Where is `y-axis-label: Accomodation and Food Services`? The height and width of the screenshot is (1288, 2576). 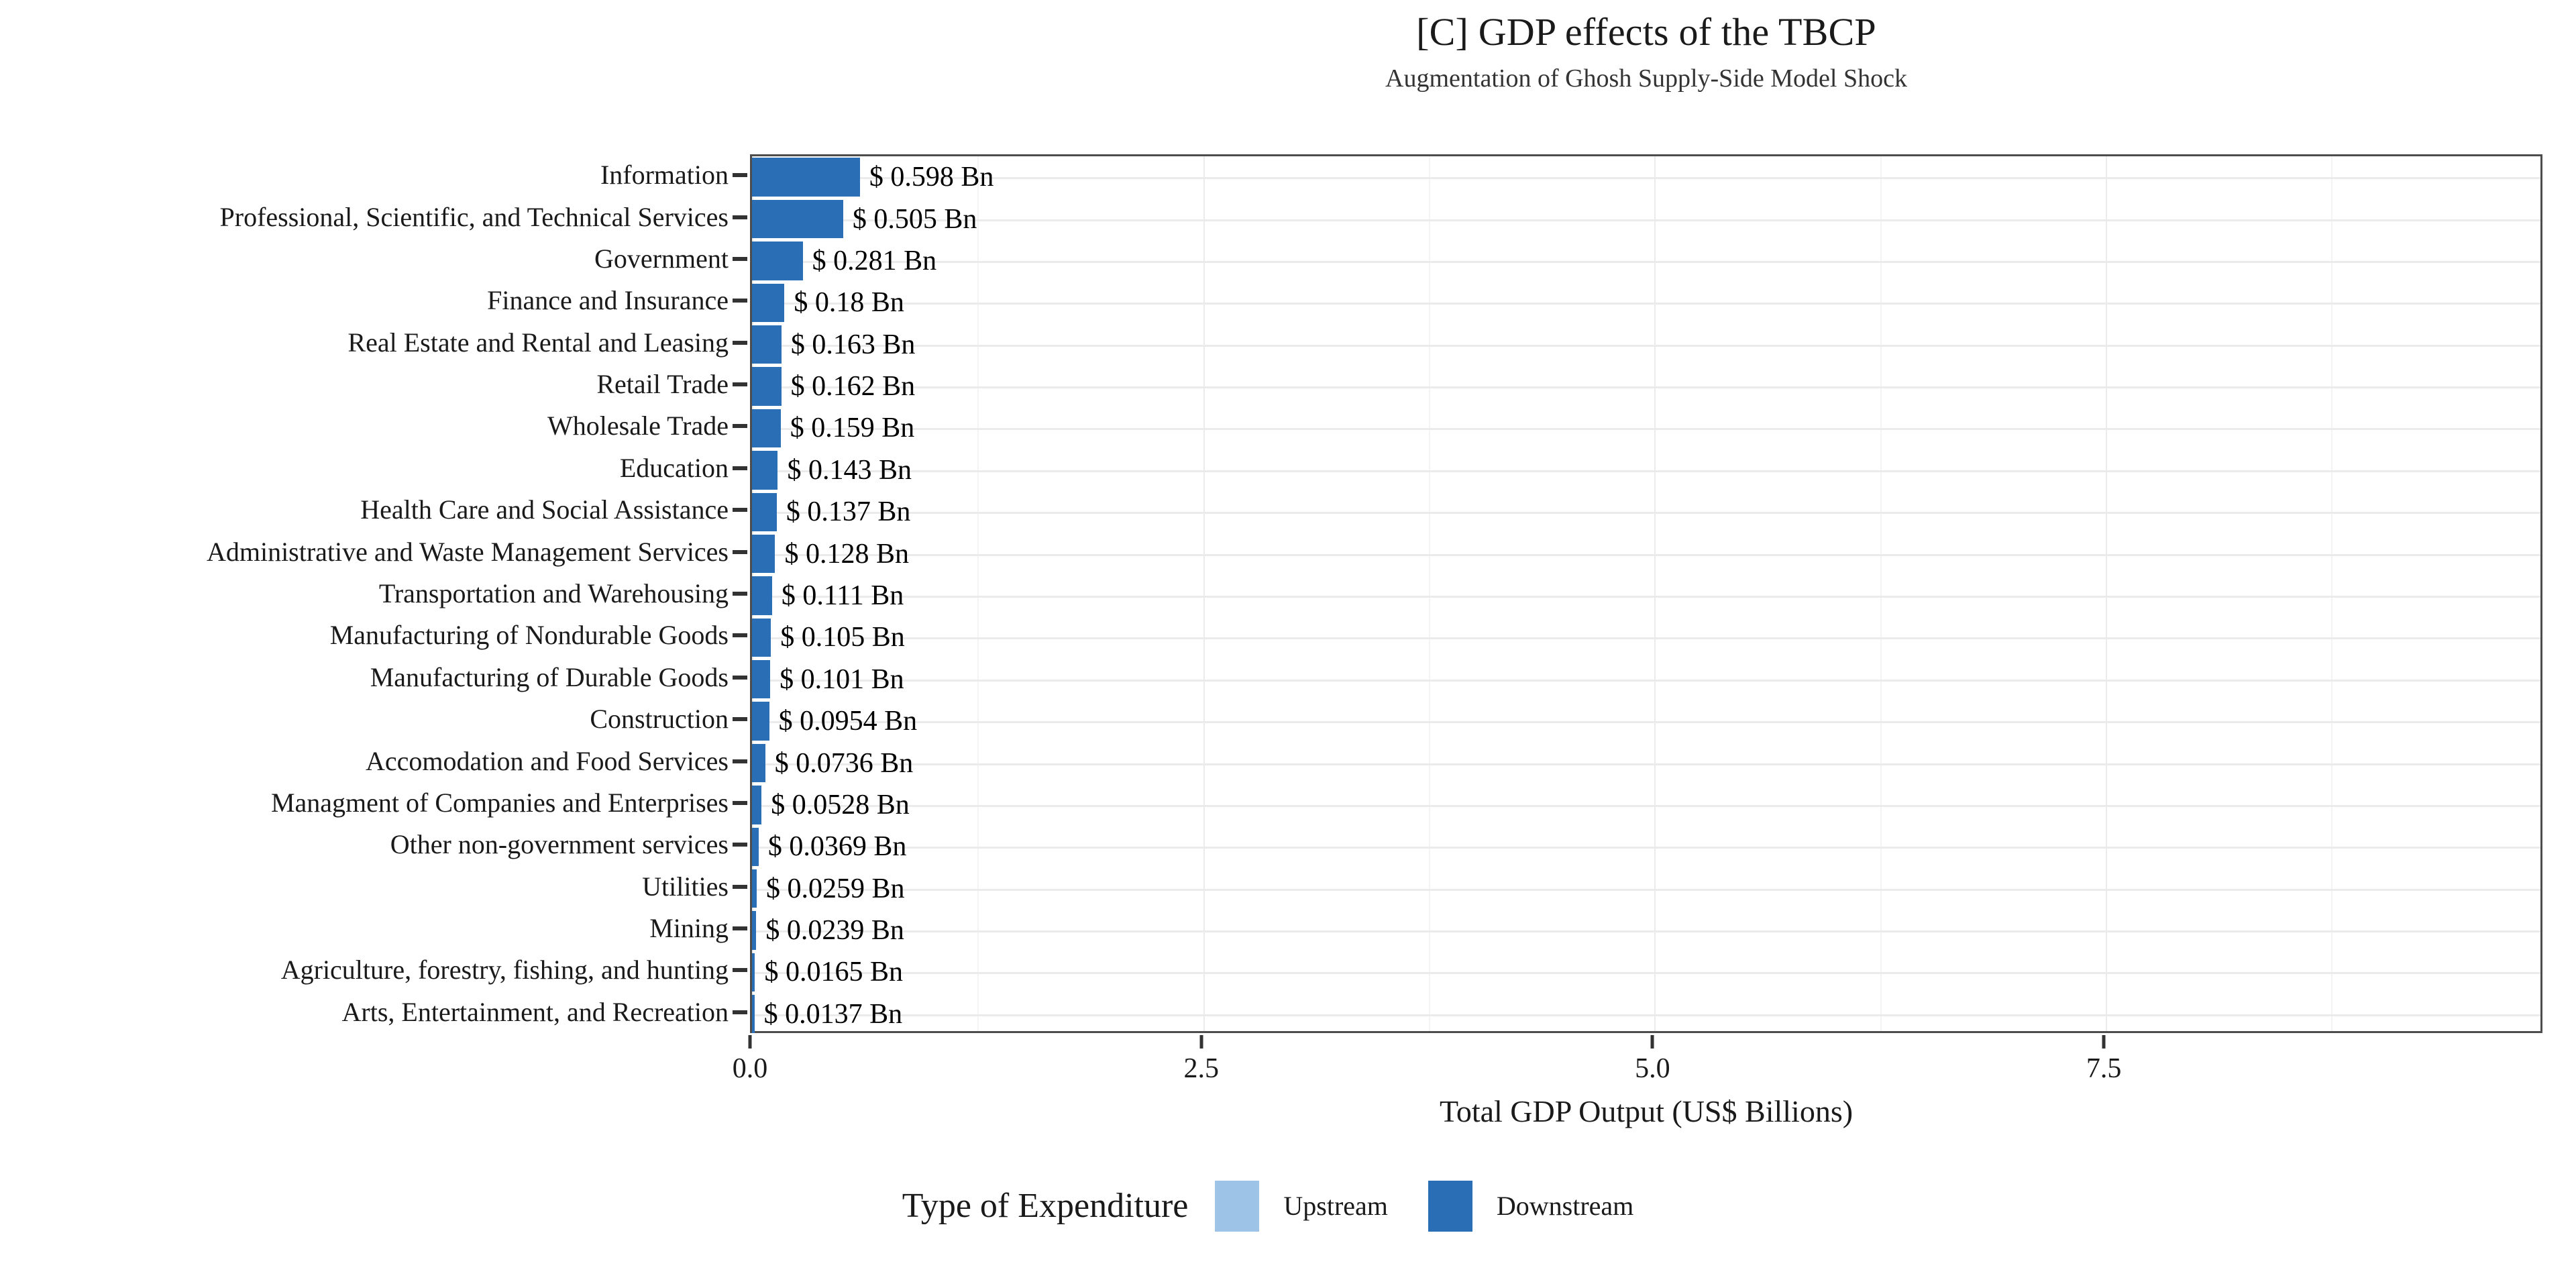 y-axis-label: Accomodation and Food Services is located at coordinates (547, 760).